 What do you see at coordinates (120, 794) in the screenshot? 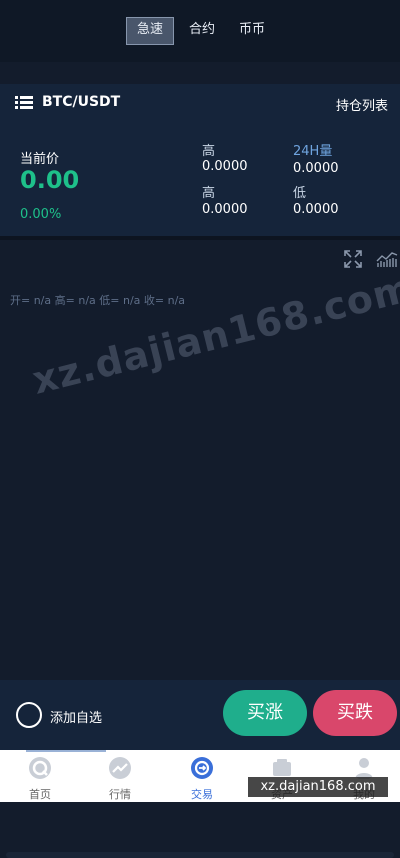
I see `nav-market-label: 行情` at bounding box center [120, 794].